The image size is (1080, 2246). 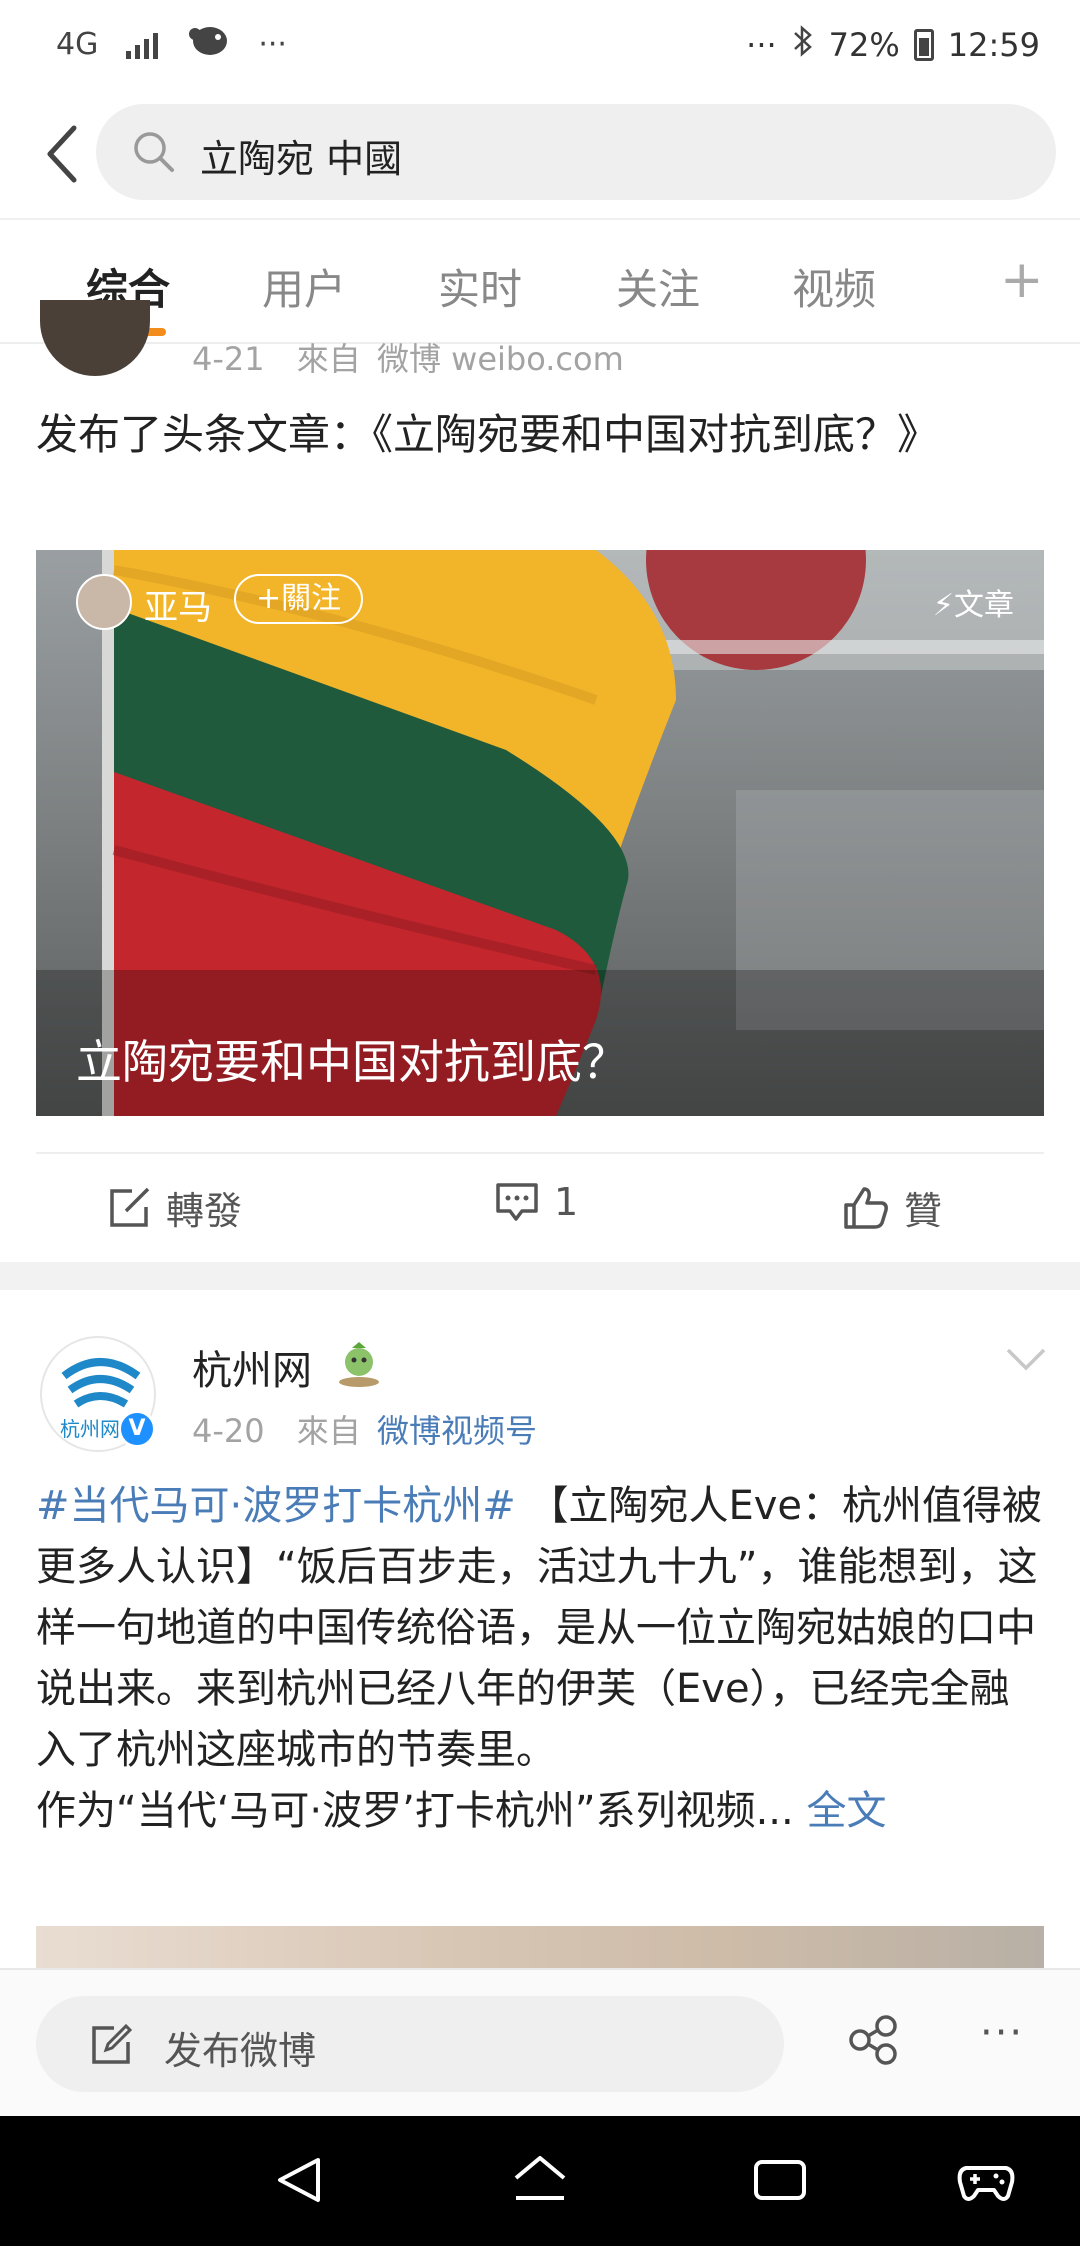 I want to click on svg-text: 杭州网, so click(x=90, y=1429).